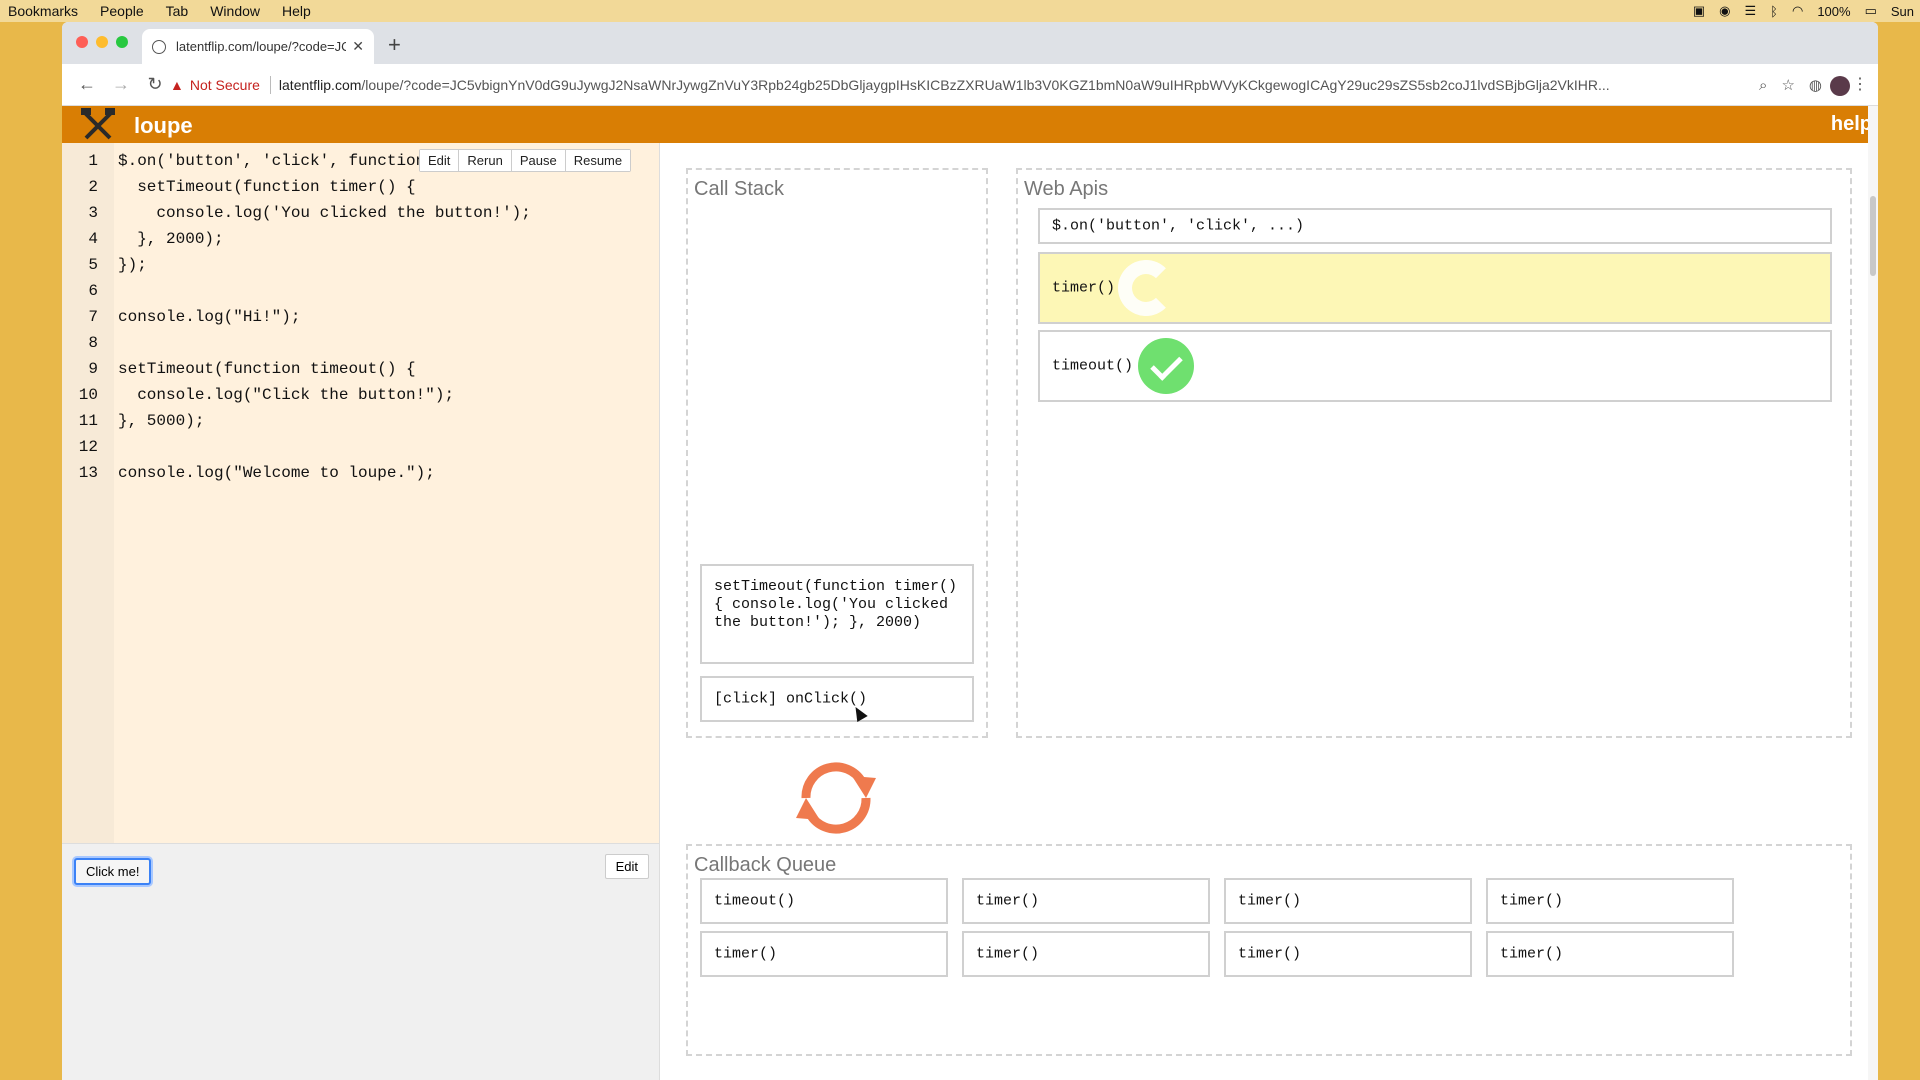  I want to click on app-header: loupe help, so click(970, 124).